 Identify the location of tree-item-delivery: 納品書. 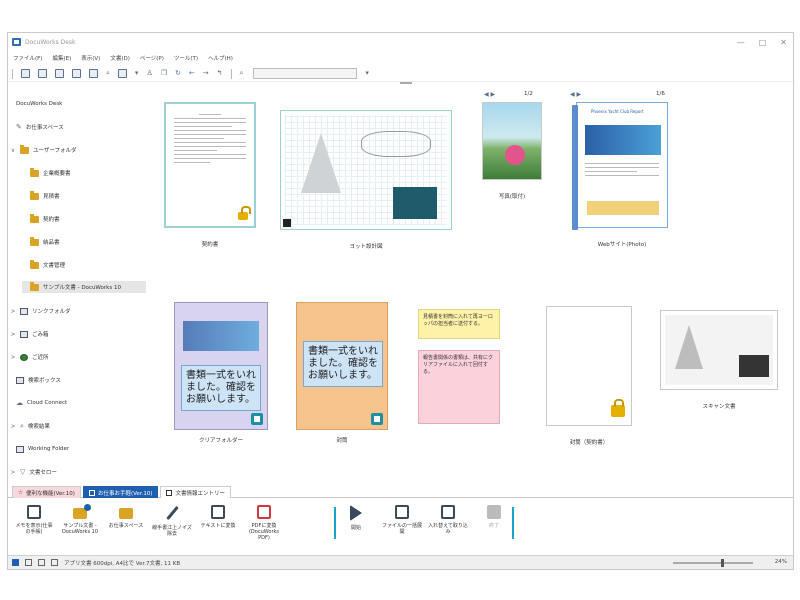
(45, 242).